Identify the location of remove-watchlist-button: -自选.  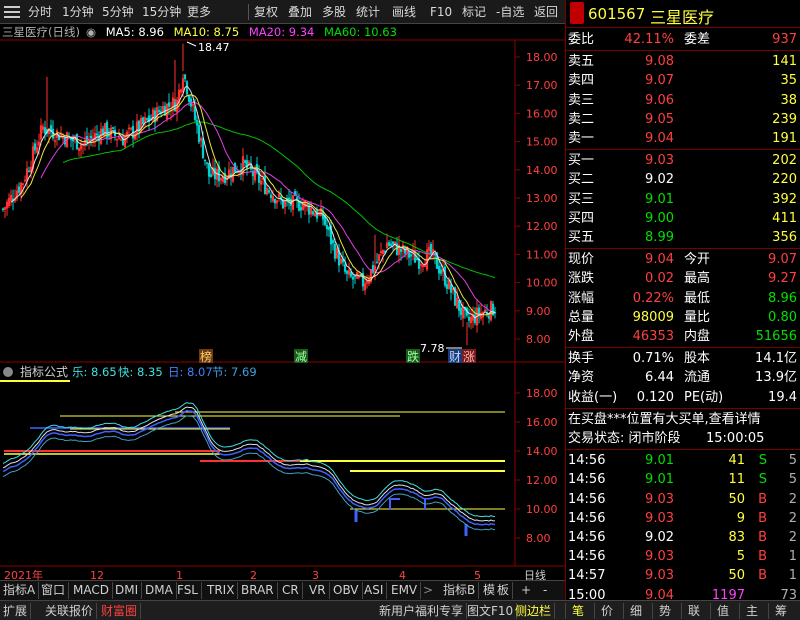
(510, 12).